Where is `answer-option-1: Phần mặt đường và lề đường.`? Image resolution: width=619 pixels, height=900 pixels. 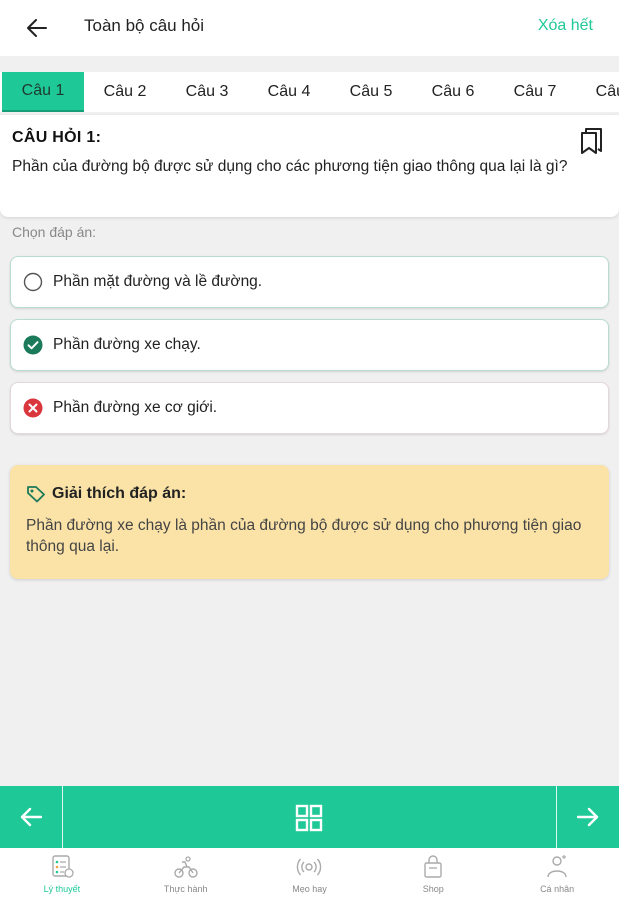
answer-option-1: Phần mặt đường và lề đường. is located at coordinates (309, 282).